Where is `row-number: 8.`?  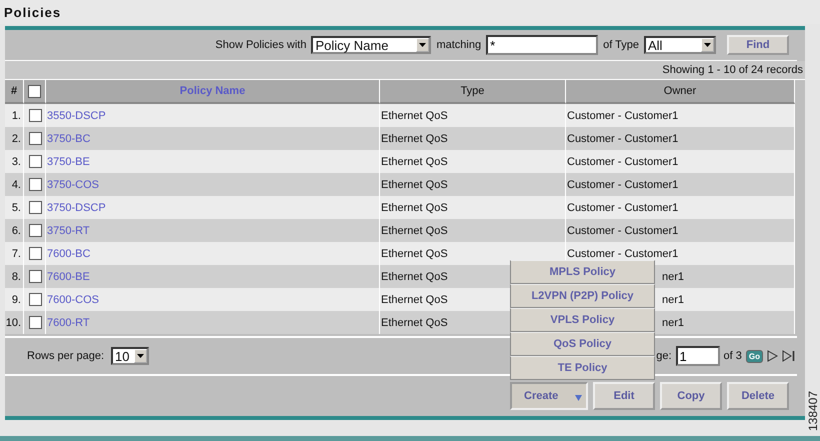 row-number: 8. is located at coordinates (16, 276).